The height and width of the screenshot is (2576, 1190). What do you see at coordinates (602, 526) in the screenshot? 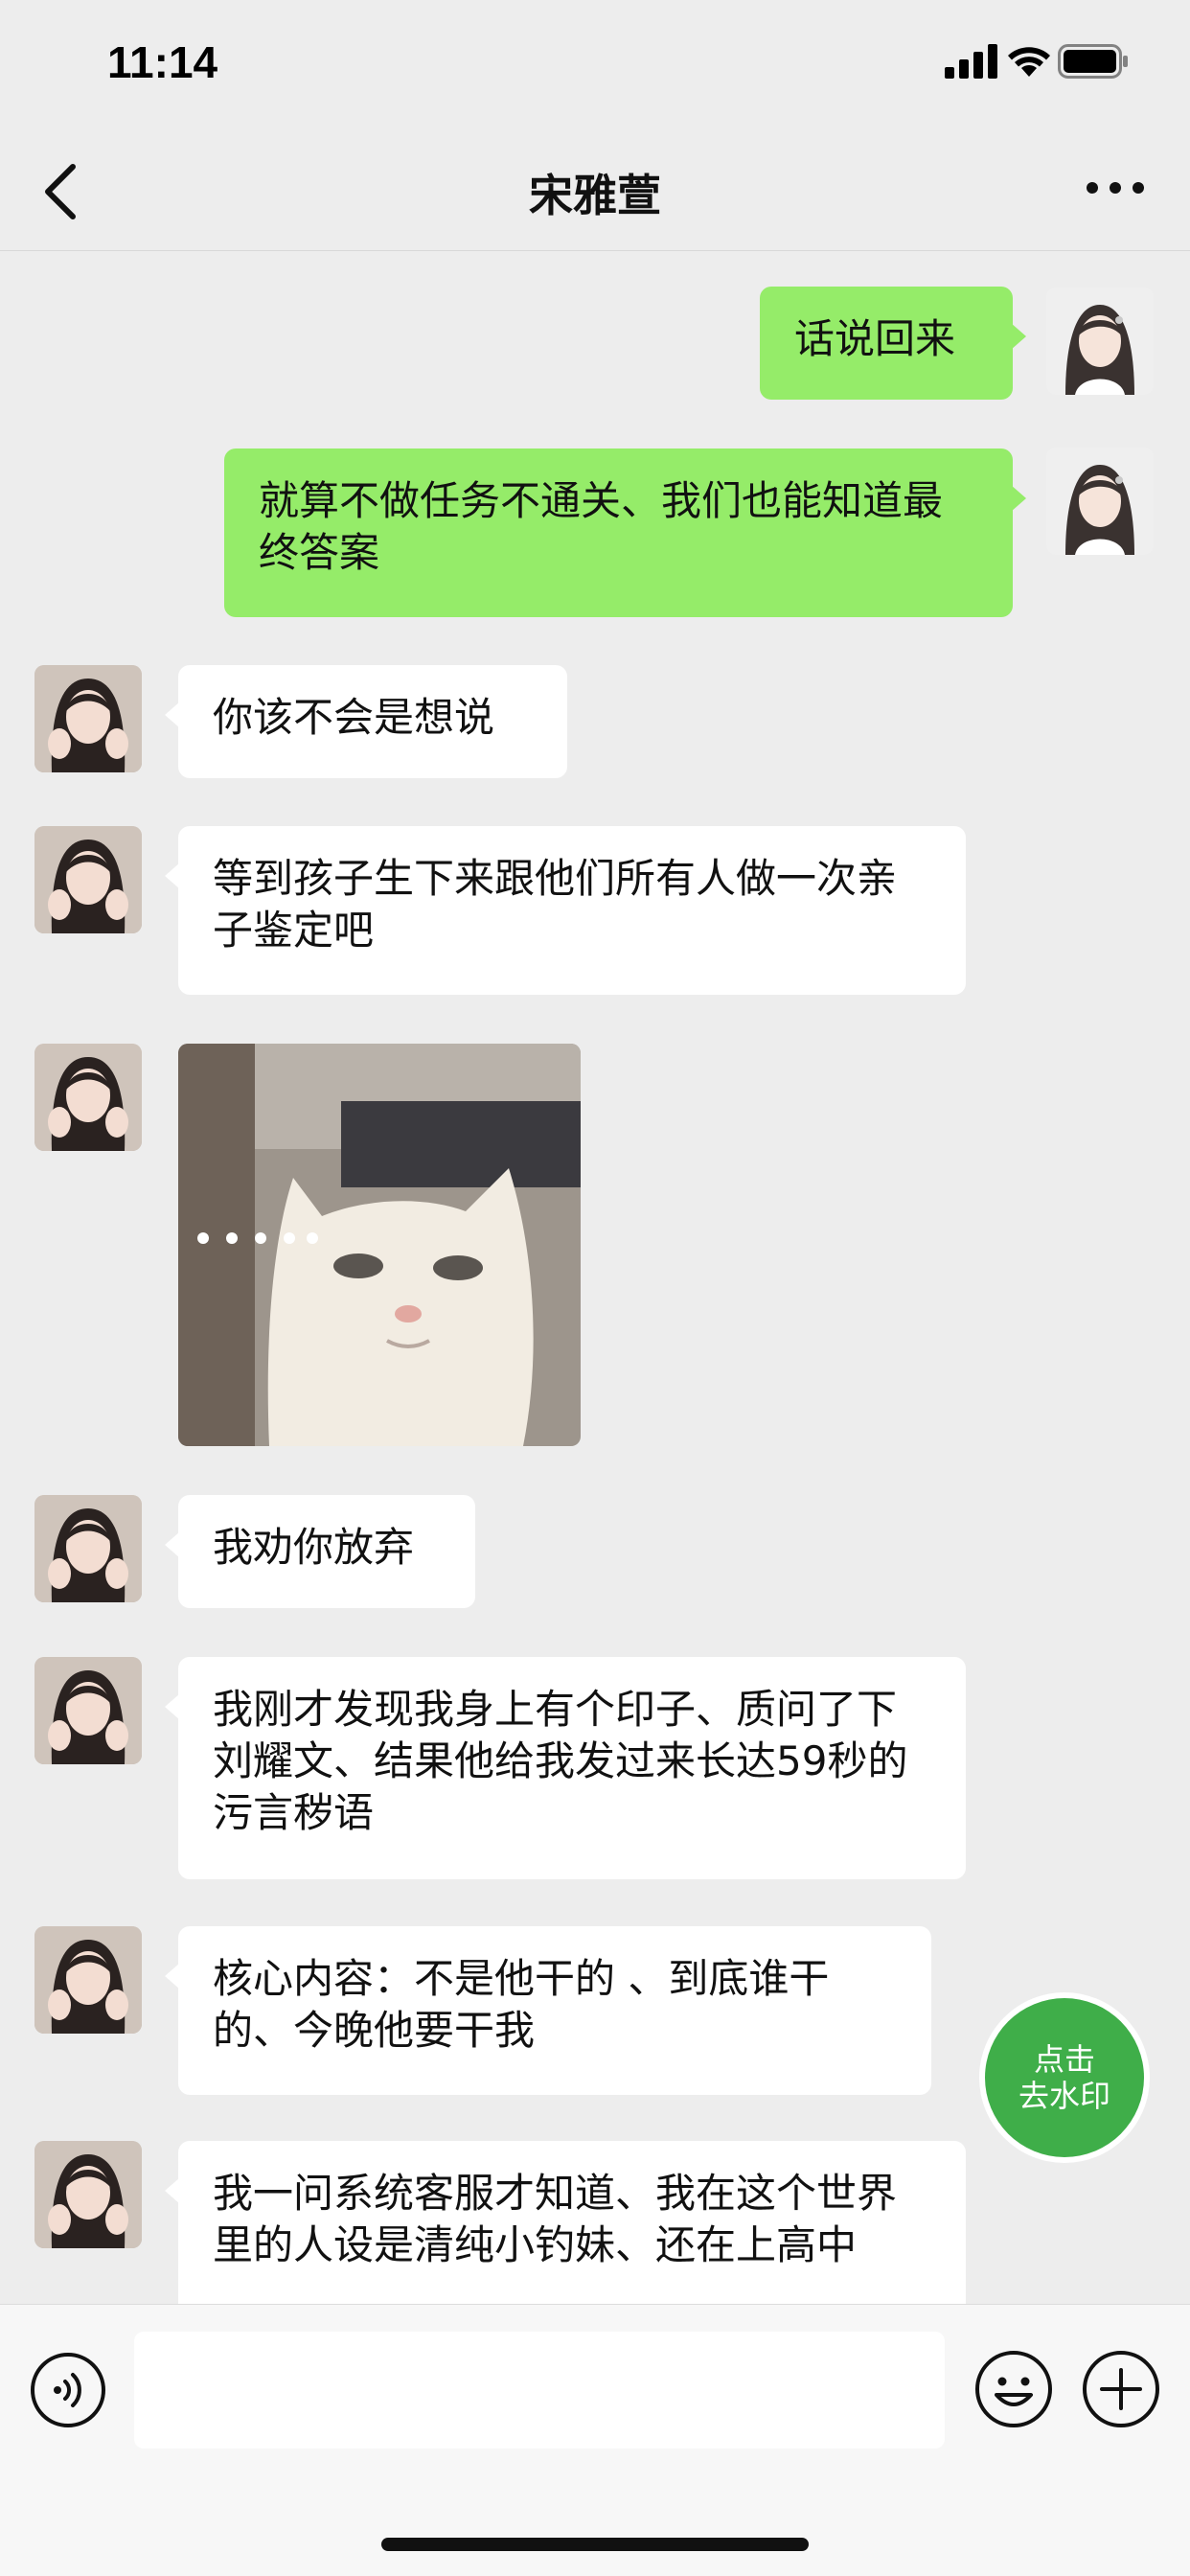
I see `message-text: 就算不做任务不通关、我们也能知道最终答案` at bounding box center [602, 526].